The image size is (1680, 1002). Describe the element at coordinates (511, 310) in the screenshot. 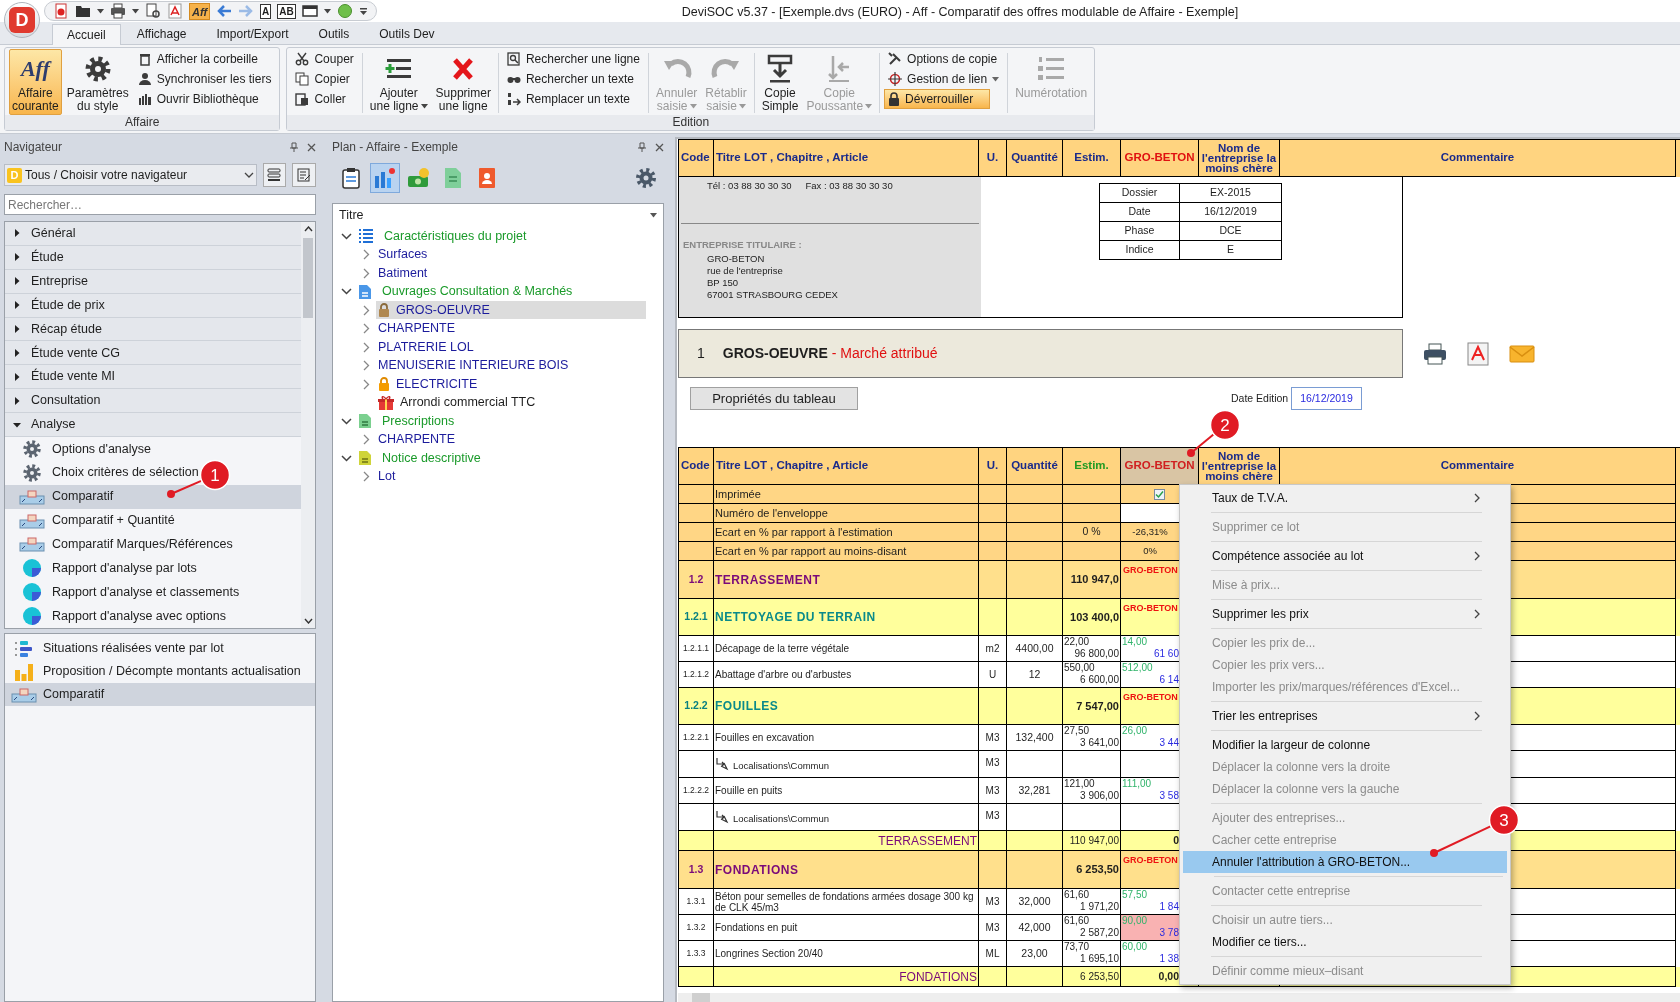

I see `tree-node: GROS-OEUVRE` at that location.